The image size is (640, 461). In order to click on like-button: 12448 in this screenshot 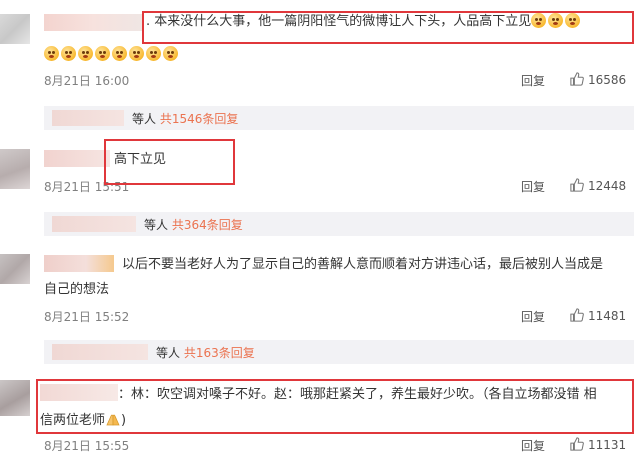, I will do `click(598, 185)`.